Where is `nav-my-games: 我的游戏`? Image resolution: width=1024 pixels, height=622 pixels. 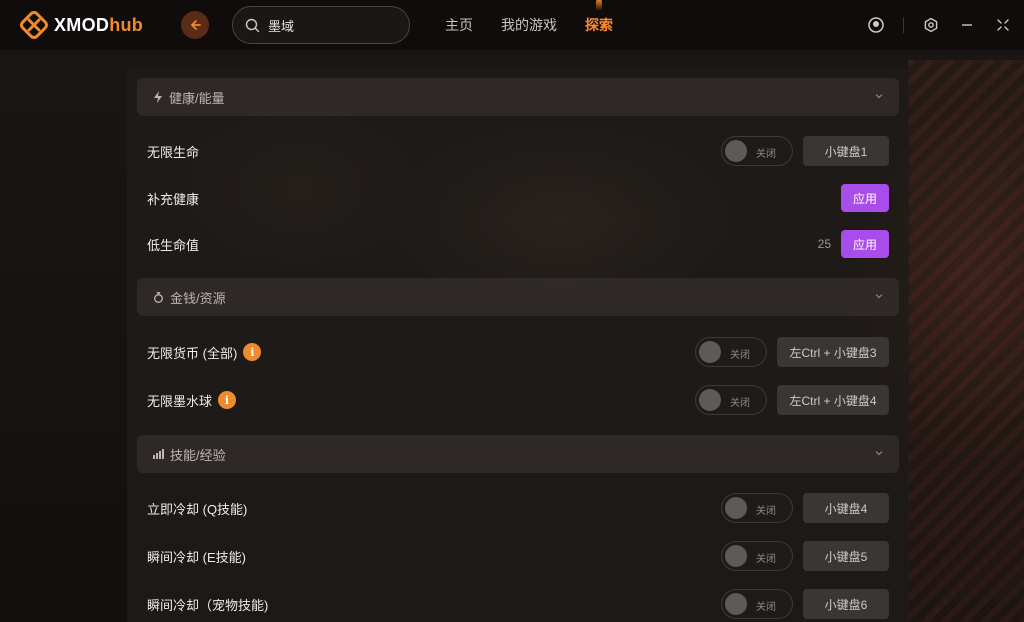
nav-my-games: 我的游戏 is located at coordinates (529, 25).